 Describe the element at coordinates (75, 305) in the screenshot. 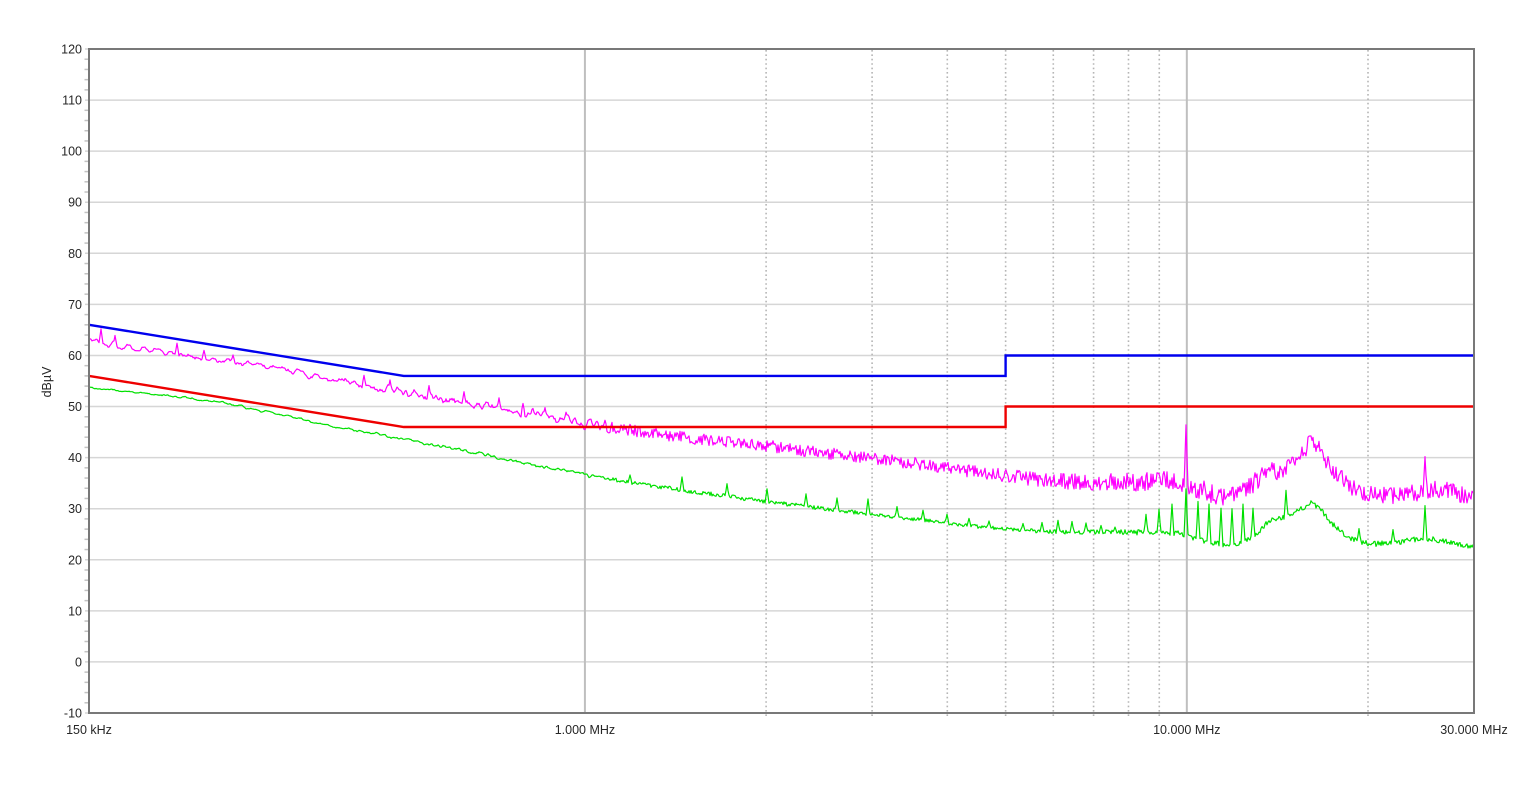

I see `y-tick-label: 70` at that location.